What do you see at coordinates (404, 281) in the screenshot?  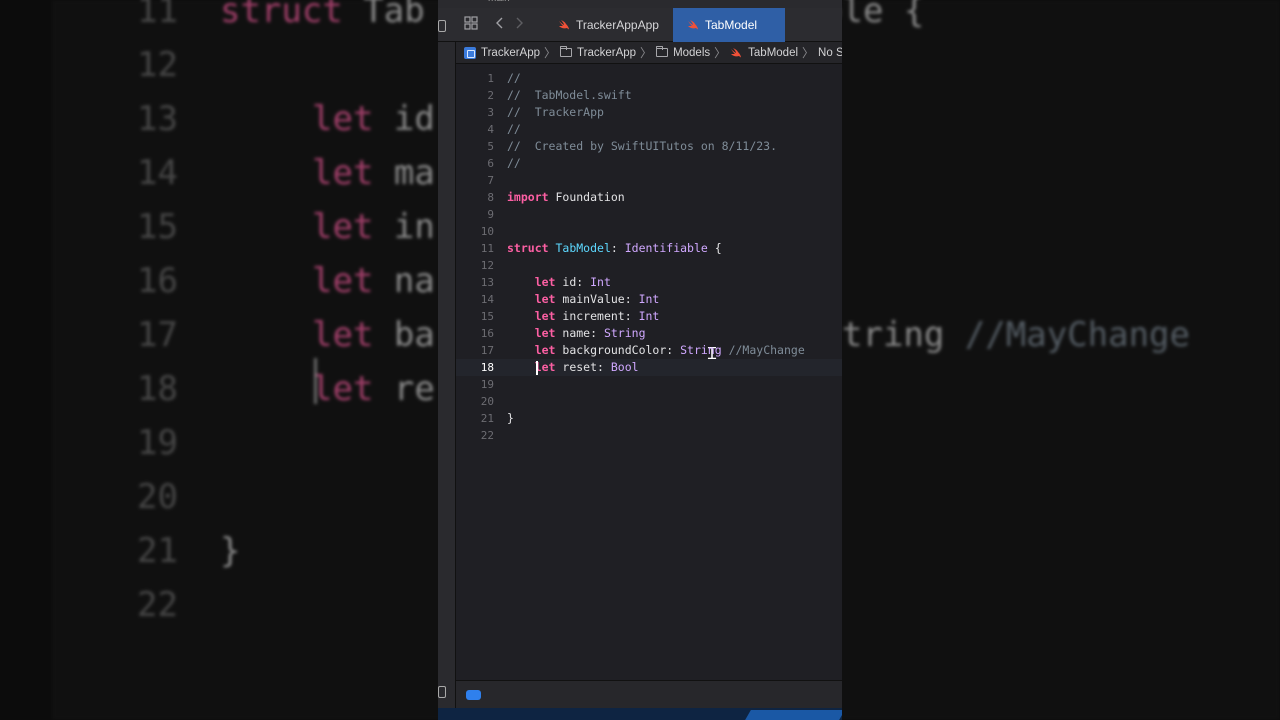 I see `bg-code-token: na` at bounding box center [404, 281].